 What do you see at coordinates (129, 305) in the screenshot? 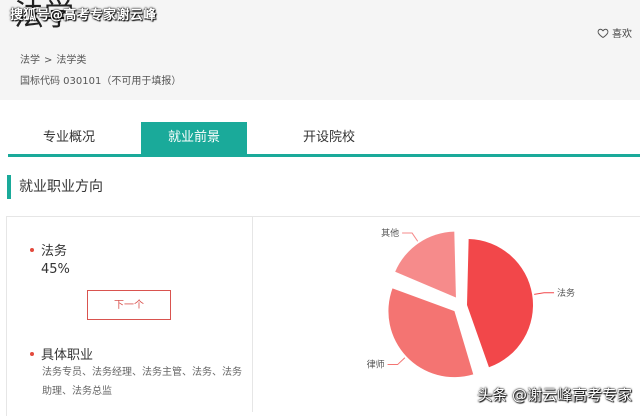
I see `next-button: 下一个` at bounding box center [129, 305].